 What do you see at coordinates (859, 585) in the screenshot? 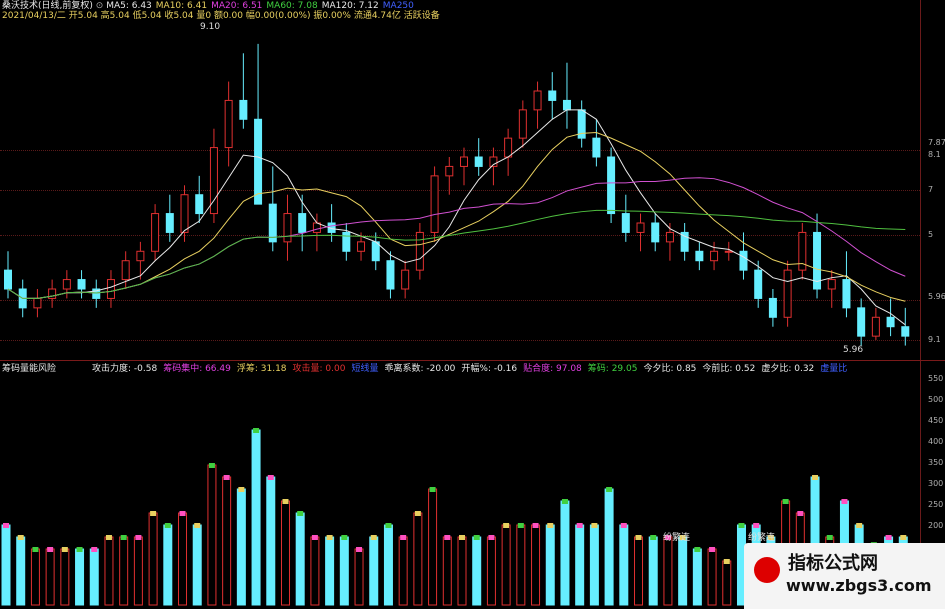
I see `watermark-url: www.zbgs3.com` at bounding box center [859, 585].